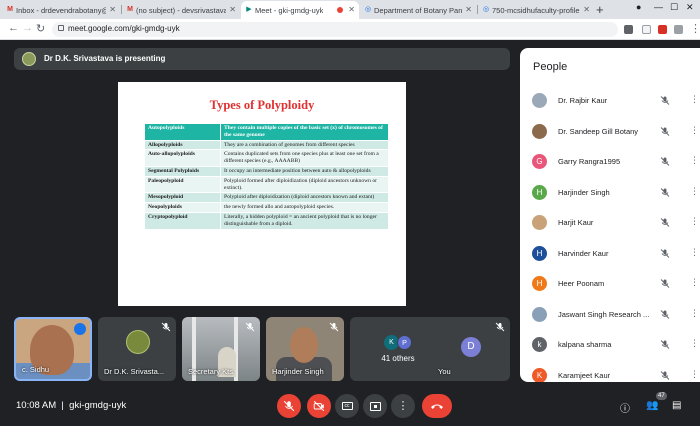 The height and width of the screenshot is (426, 700). Describe the element at coordinates (610, 132) in the screenshot. I see `people-list-item: Dr. Sandeep Gill Botany ⋮` at that location.